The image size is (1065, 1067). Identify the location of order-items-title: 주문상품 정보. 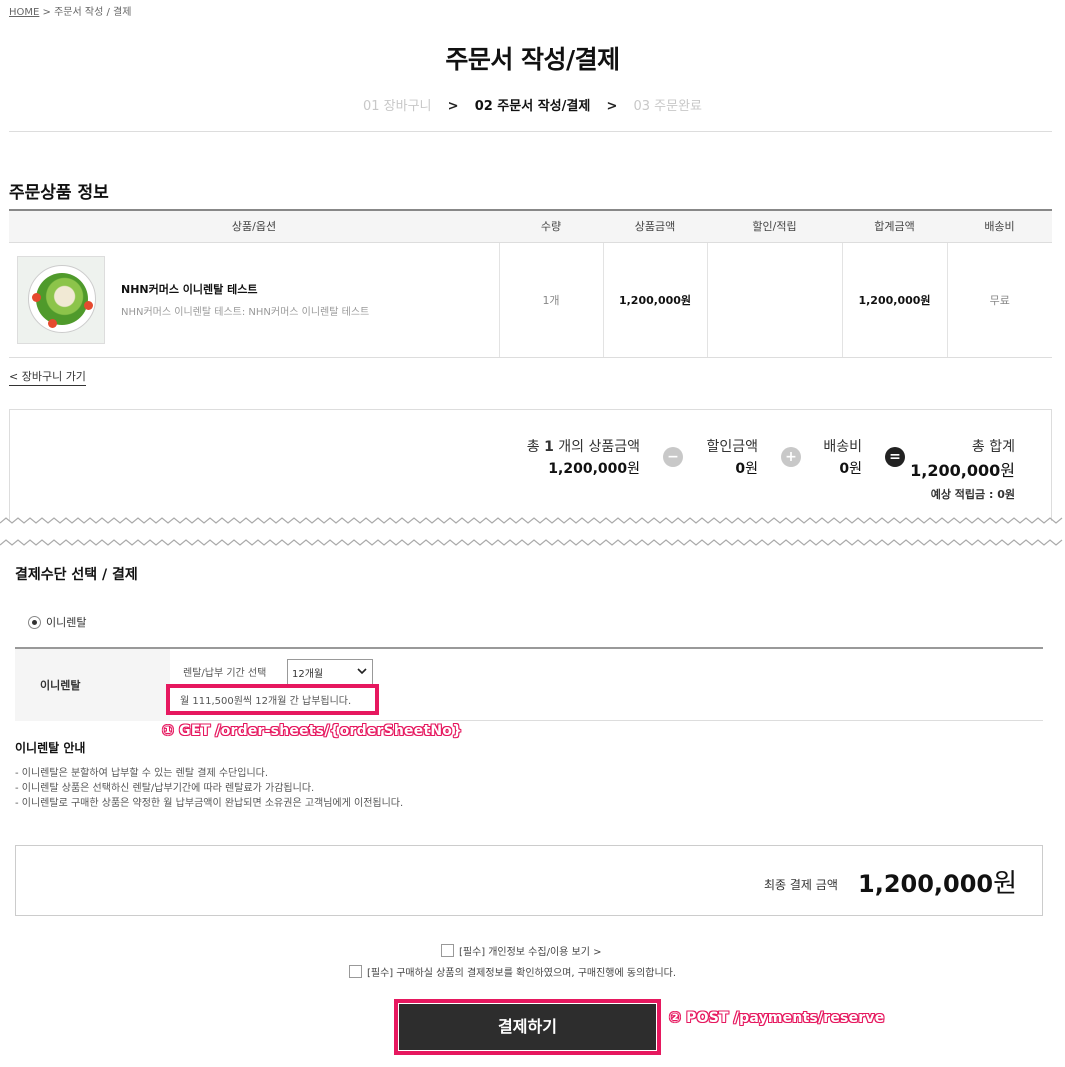
(59, 193).